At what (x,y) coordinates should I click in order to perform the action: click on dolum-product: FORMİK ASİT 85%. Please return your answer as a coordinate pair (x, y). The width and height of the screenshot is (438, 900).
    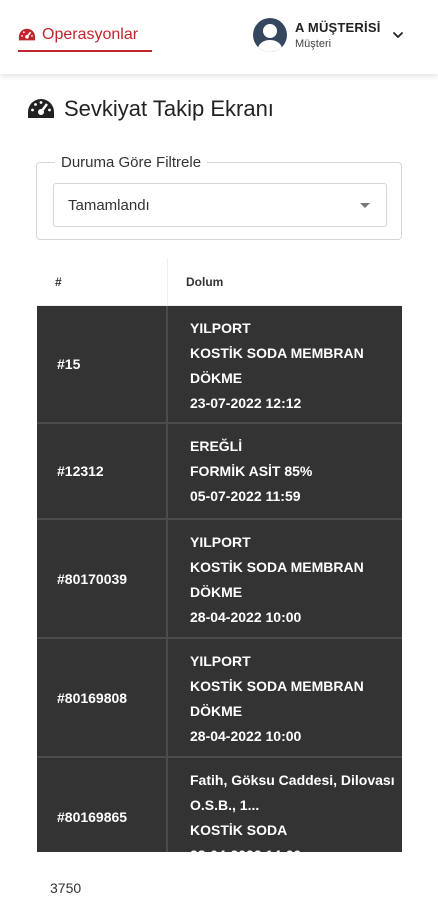
    Looking at the image, I should click on (251, 471).